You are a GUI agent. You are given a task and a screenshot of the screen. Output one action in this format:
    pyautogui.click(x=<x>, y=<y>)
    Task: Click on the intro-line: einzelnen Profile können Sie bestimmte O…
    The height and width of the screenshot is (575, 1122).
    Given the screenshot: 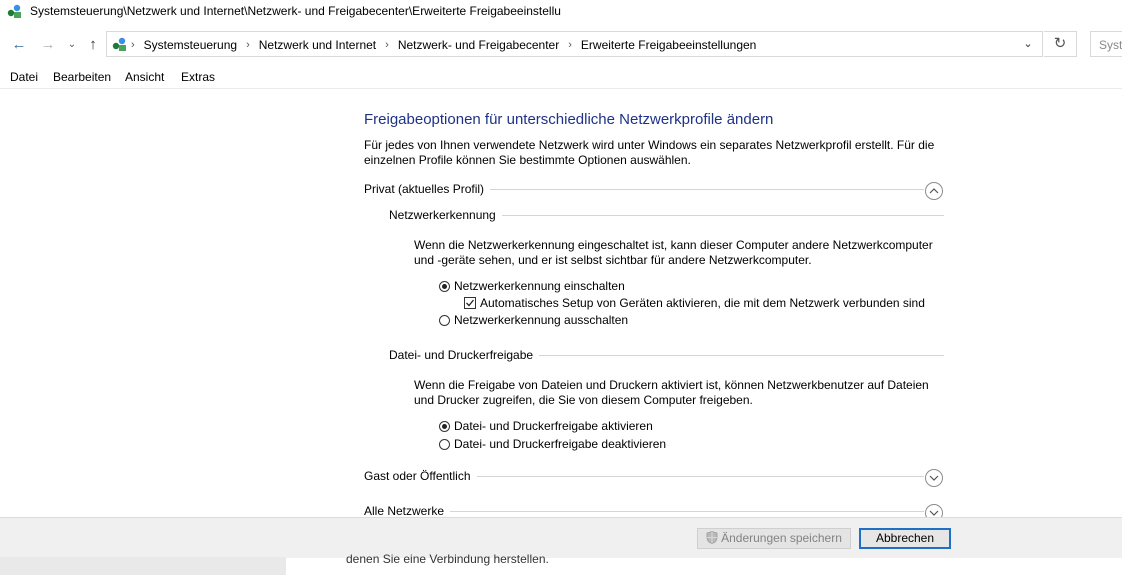 What is the action you would take?
    pyautogui.click(x=527, y=160)
    